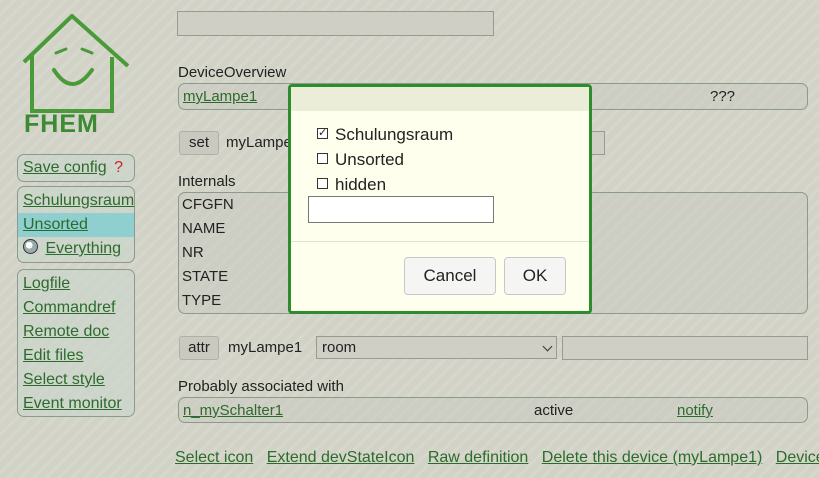  Describe the element at coordinates (76, 63) in the screenshot. I see `house-icon` at that location.